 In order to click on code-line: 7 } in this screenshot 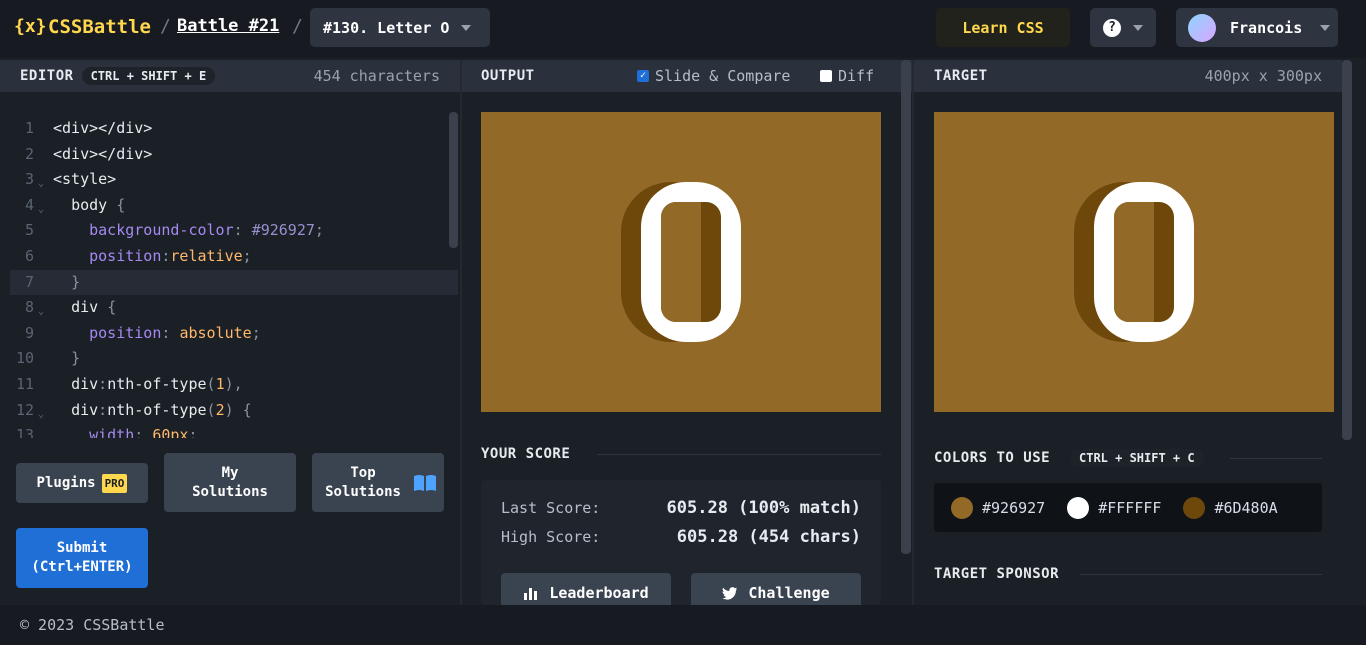, I will do `click(234, 282)`.